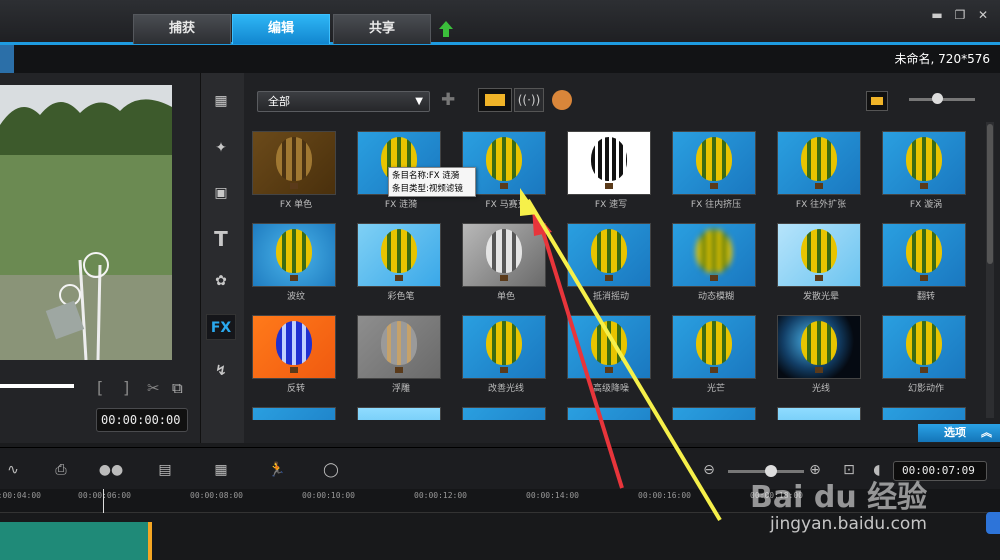  What do you see at coordinates (993, 523) in the screenshot?
I see `side-badge` at bounding box center [993, 523].